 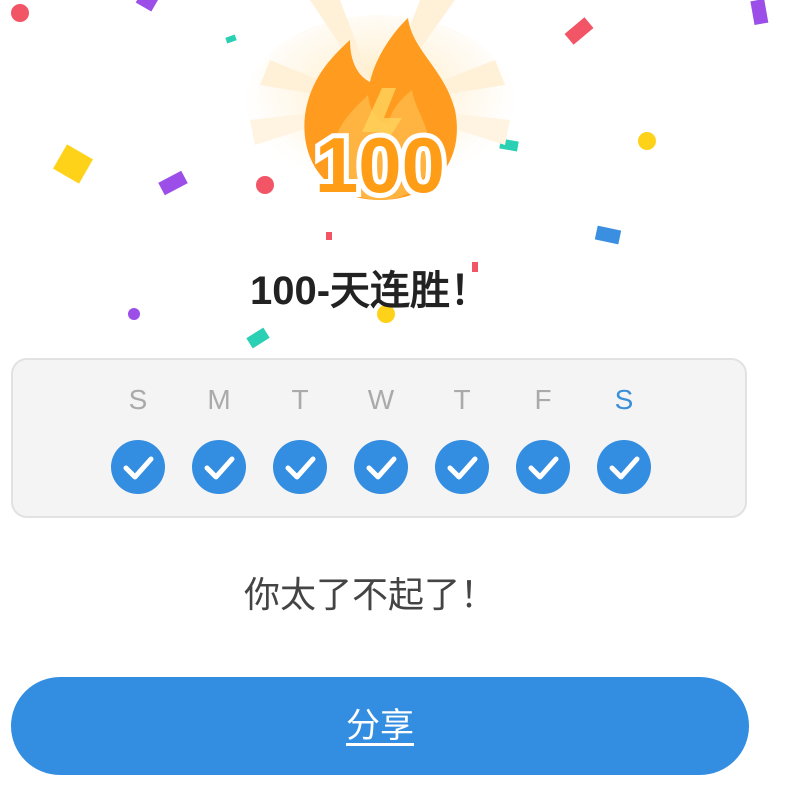 What do you see at coordinates (624, 399) in the screenshot?
I see `day-label-today: S` at bounding box center [624, 399].